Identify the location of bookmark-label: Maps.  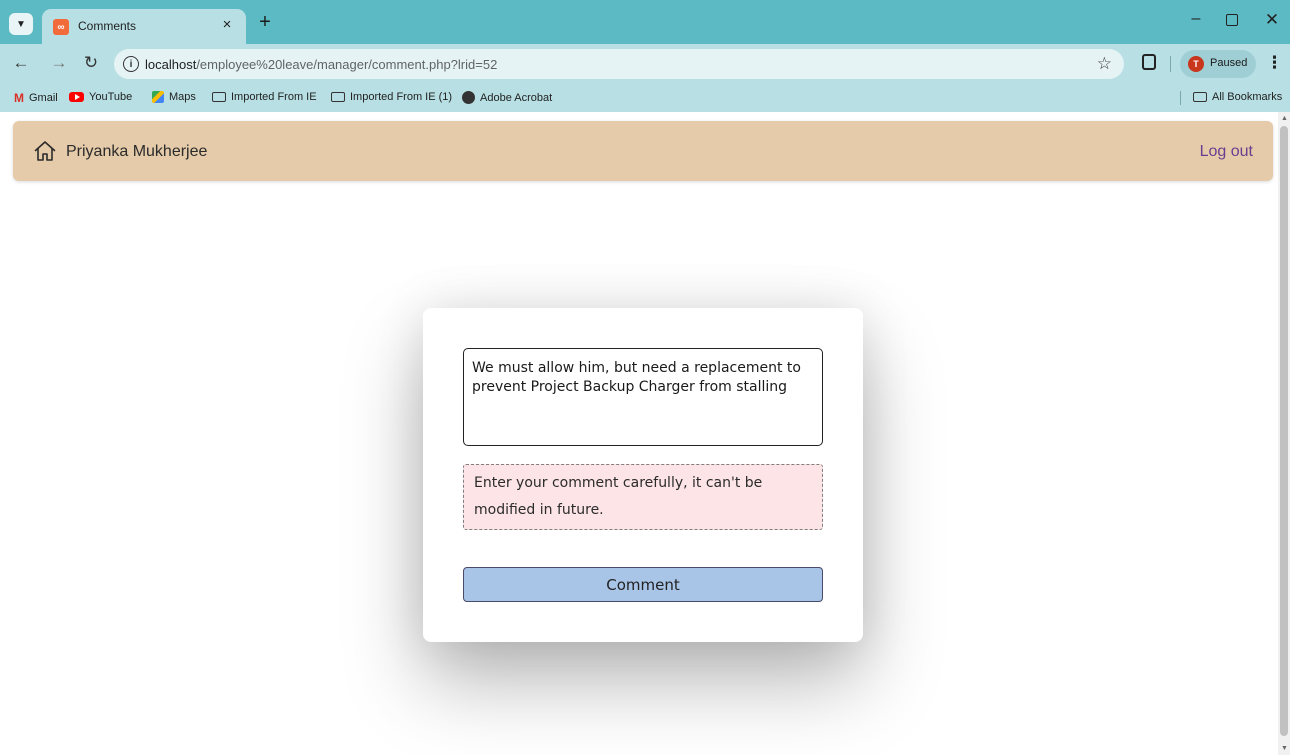
(182, 97).